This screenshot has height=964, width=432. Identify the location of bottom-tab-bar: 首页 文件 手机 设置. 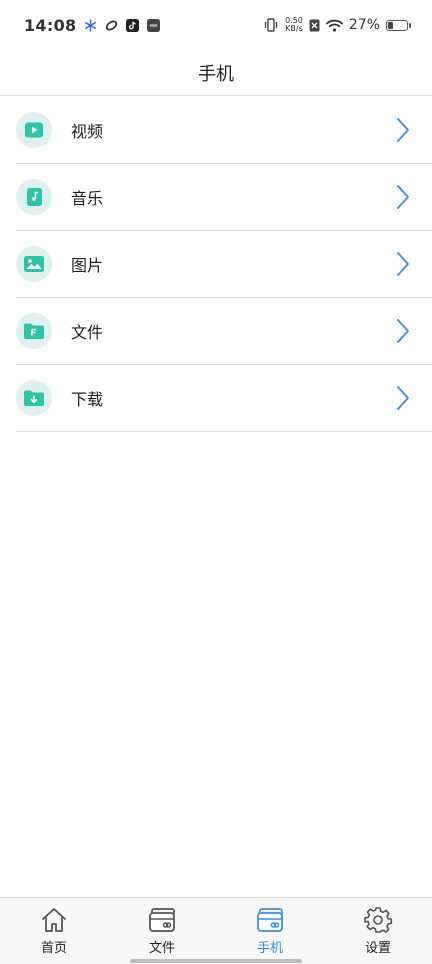
(216, 930).